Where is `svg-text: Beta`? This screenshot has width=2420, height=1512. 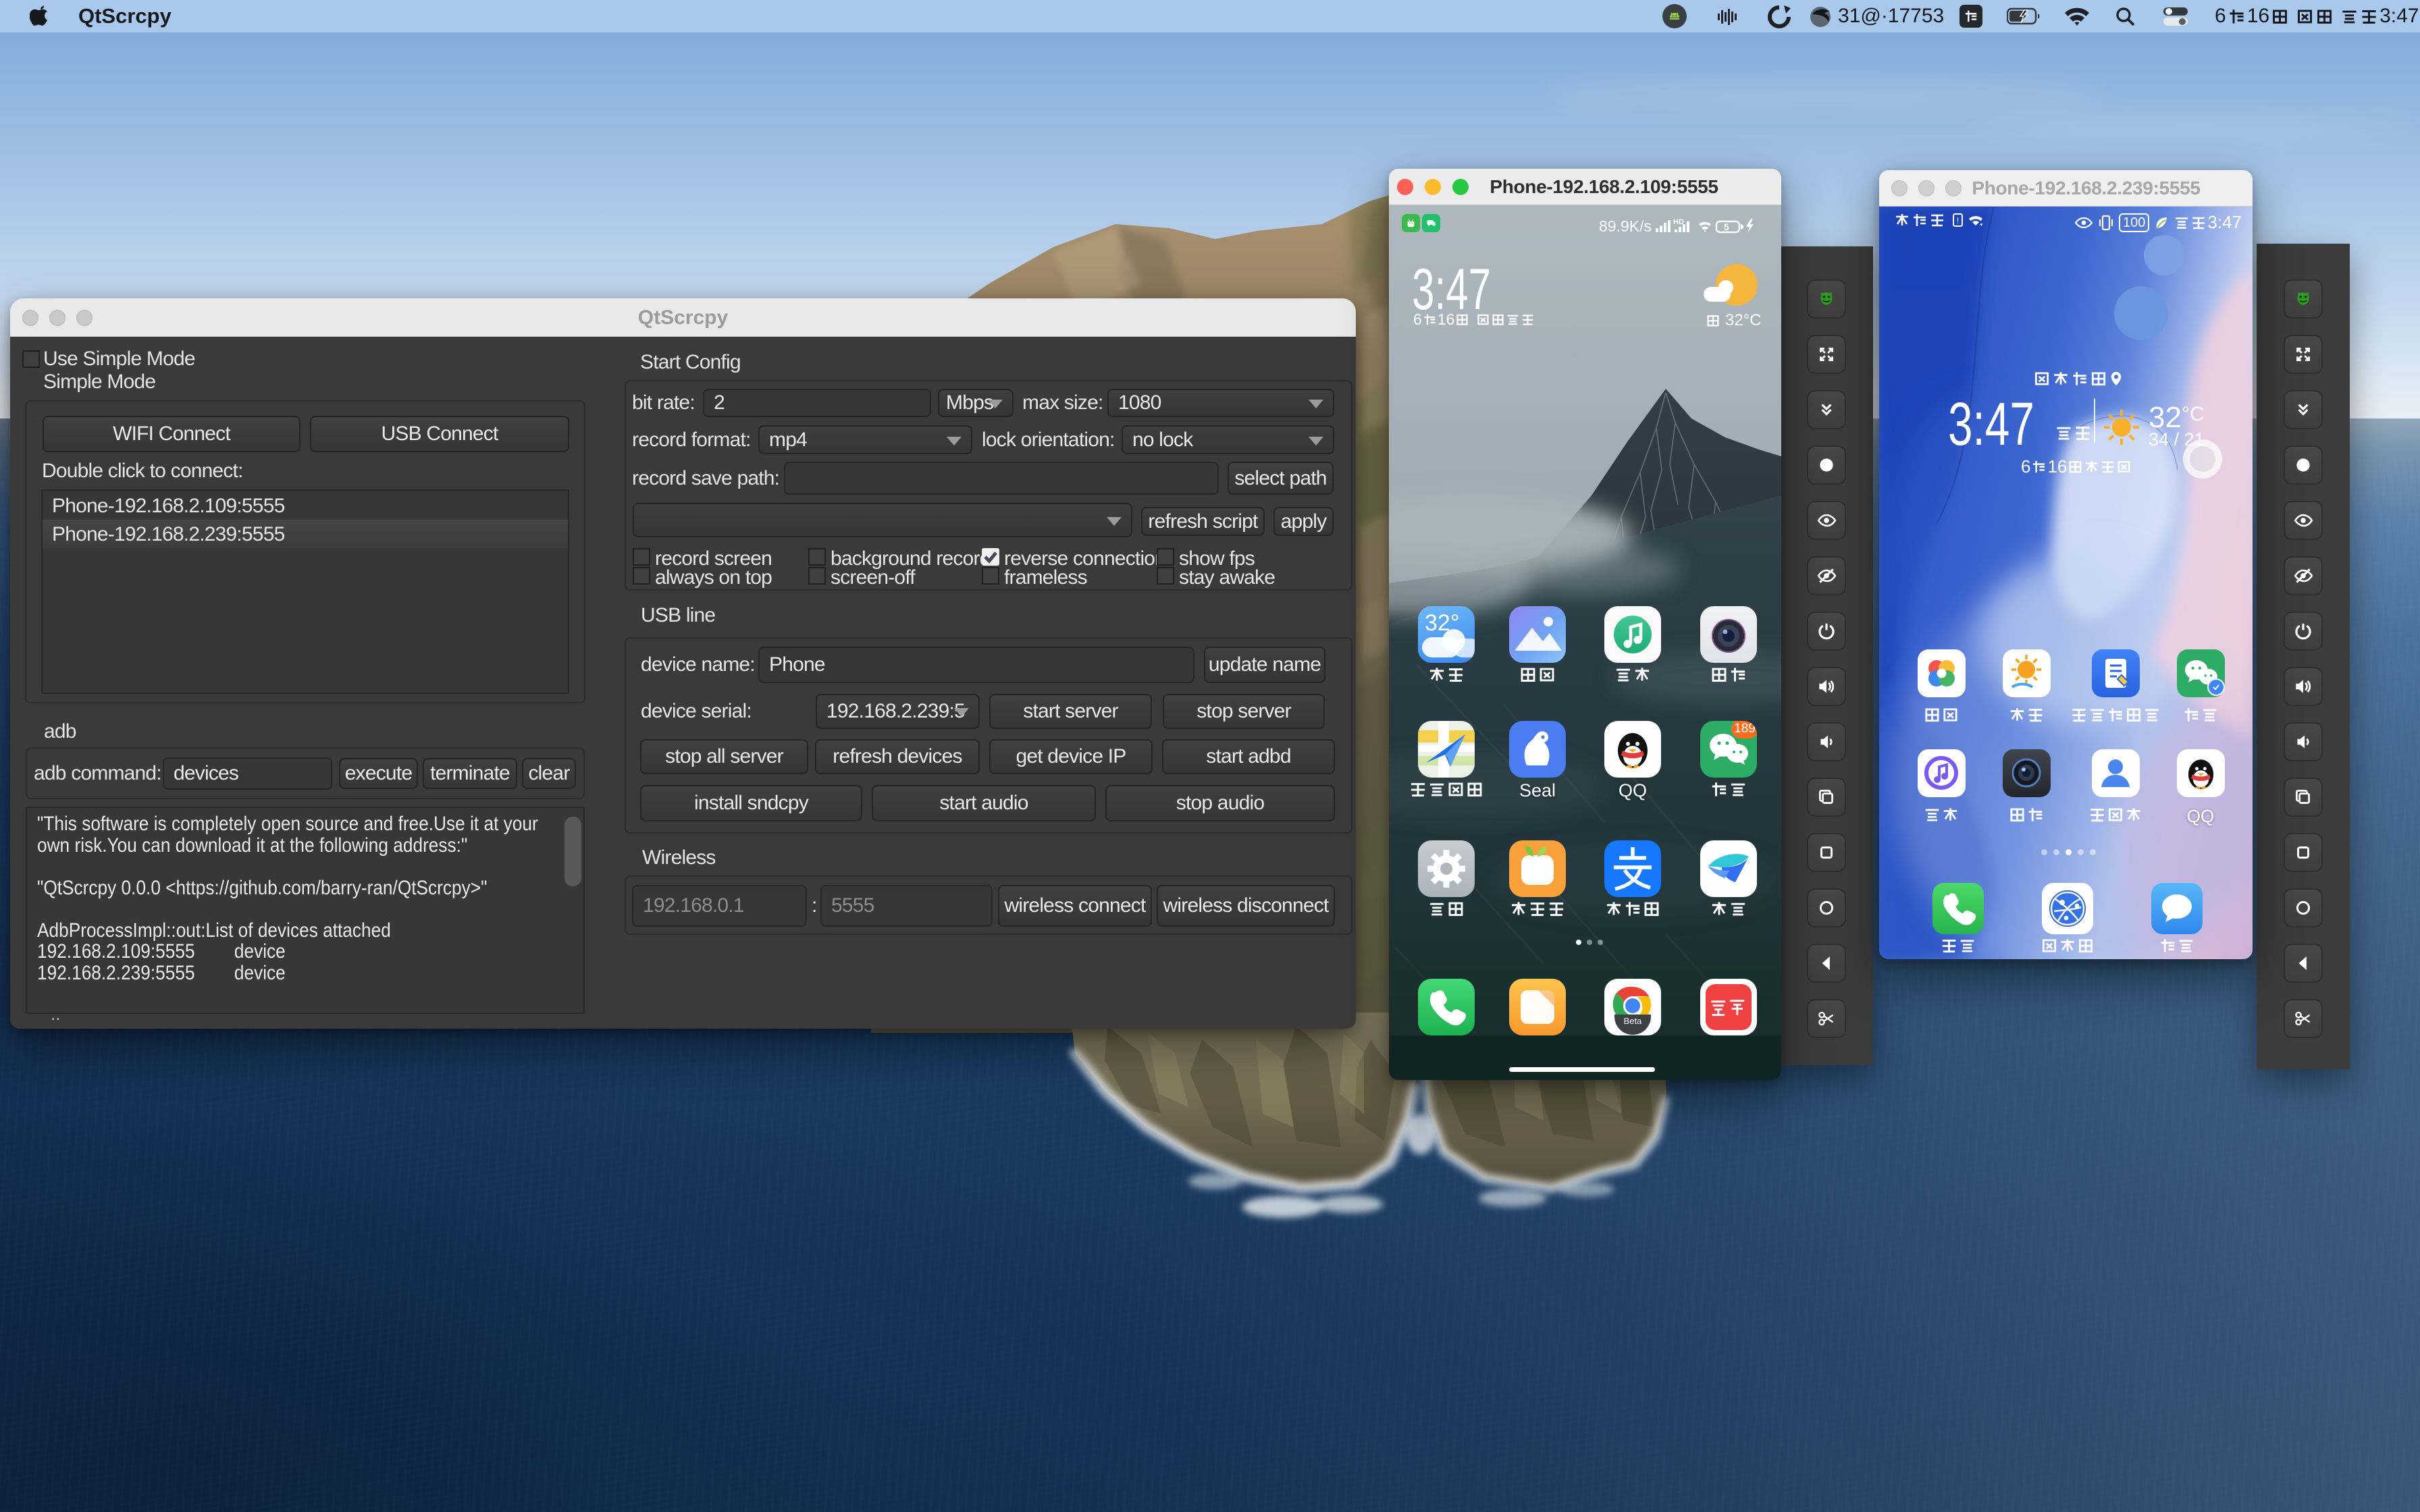 svg-text: Beta is located at coordinates (1633, 1021).